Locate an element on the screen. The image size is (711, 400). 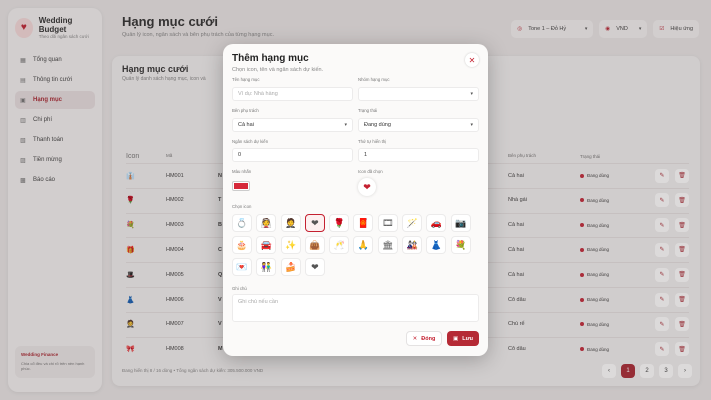
icon-option: 🎂 is located at coordinates (242, 245).